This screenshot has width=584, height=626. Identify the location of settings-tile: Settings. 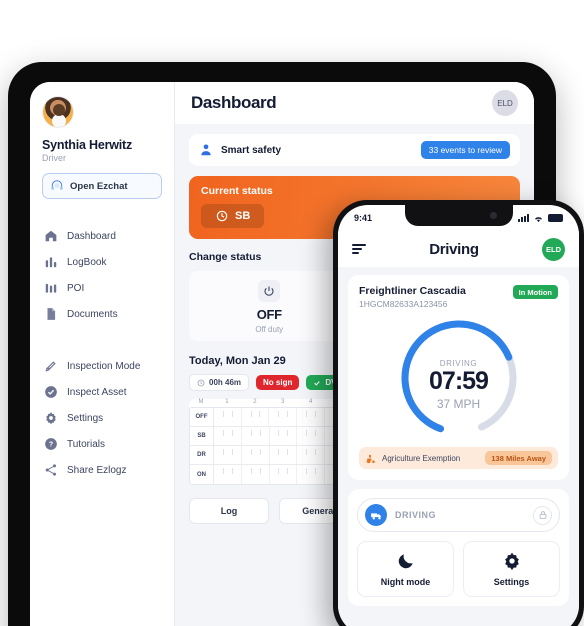
(511, 569).